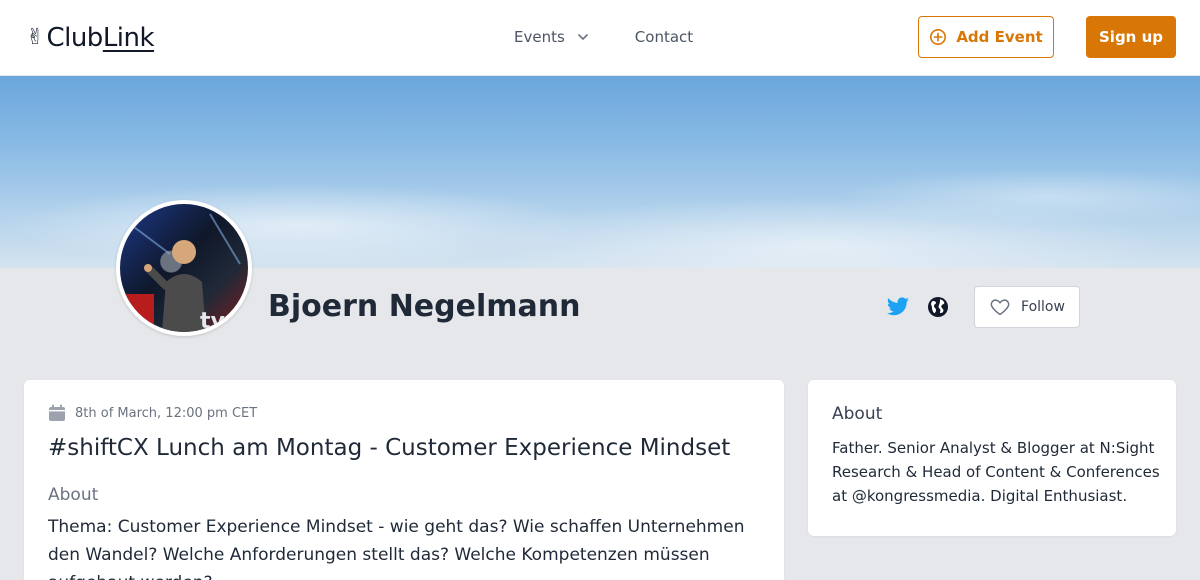  Describe the element at coordinates (1000, 307) in the screenshot. I see `heart-icon` at that location.